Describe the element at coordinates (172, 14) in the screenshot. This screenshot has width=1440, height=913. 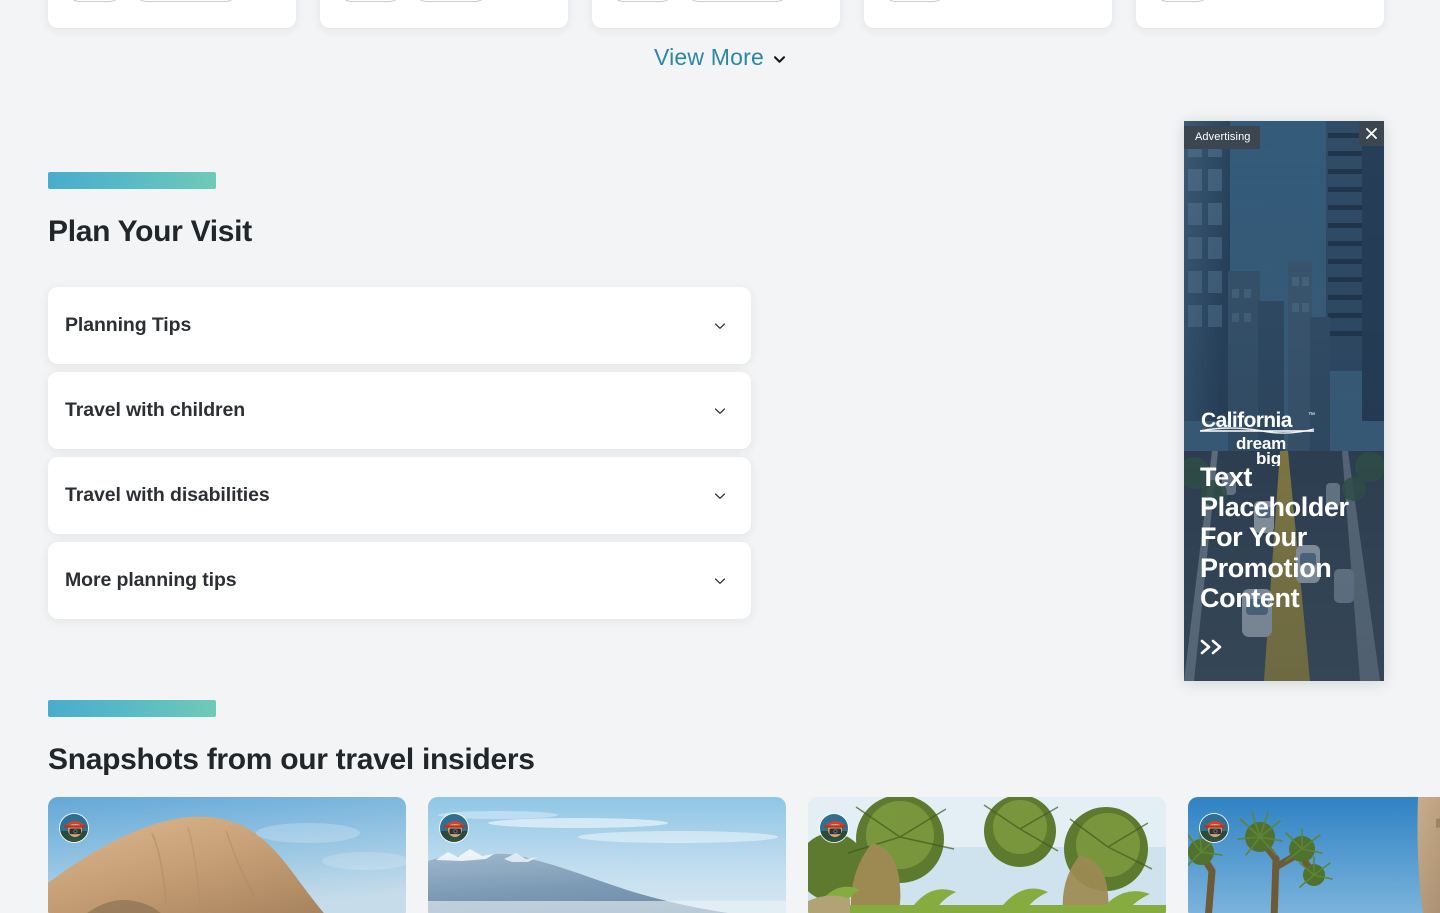
I see `poi-card: Food NAtional Park` at that location.